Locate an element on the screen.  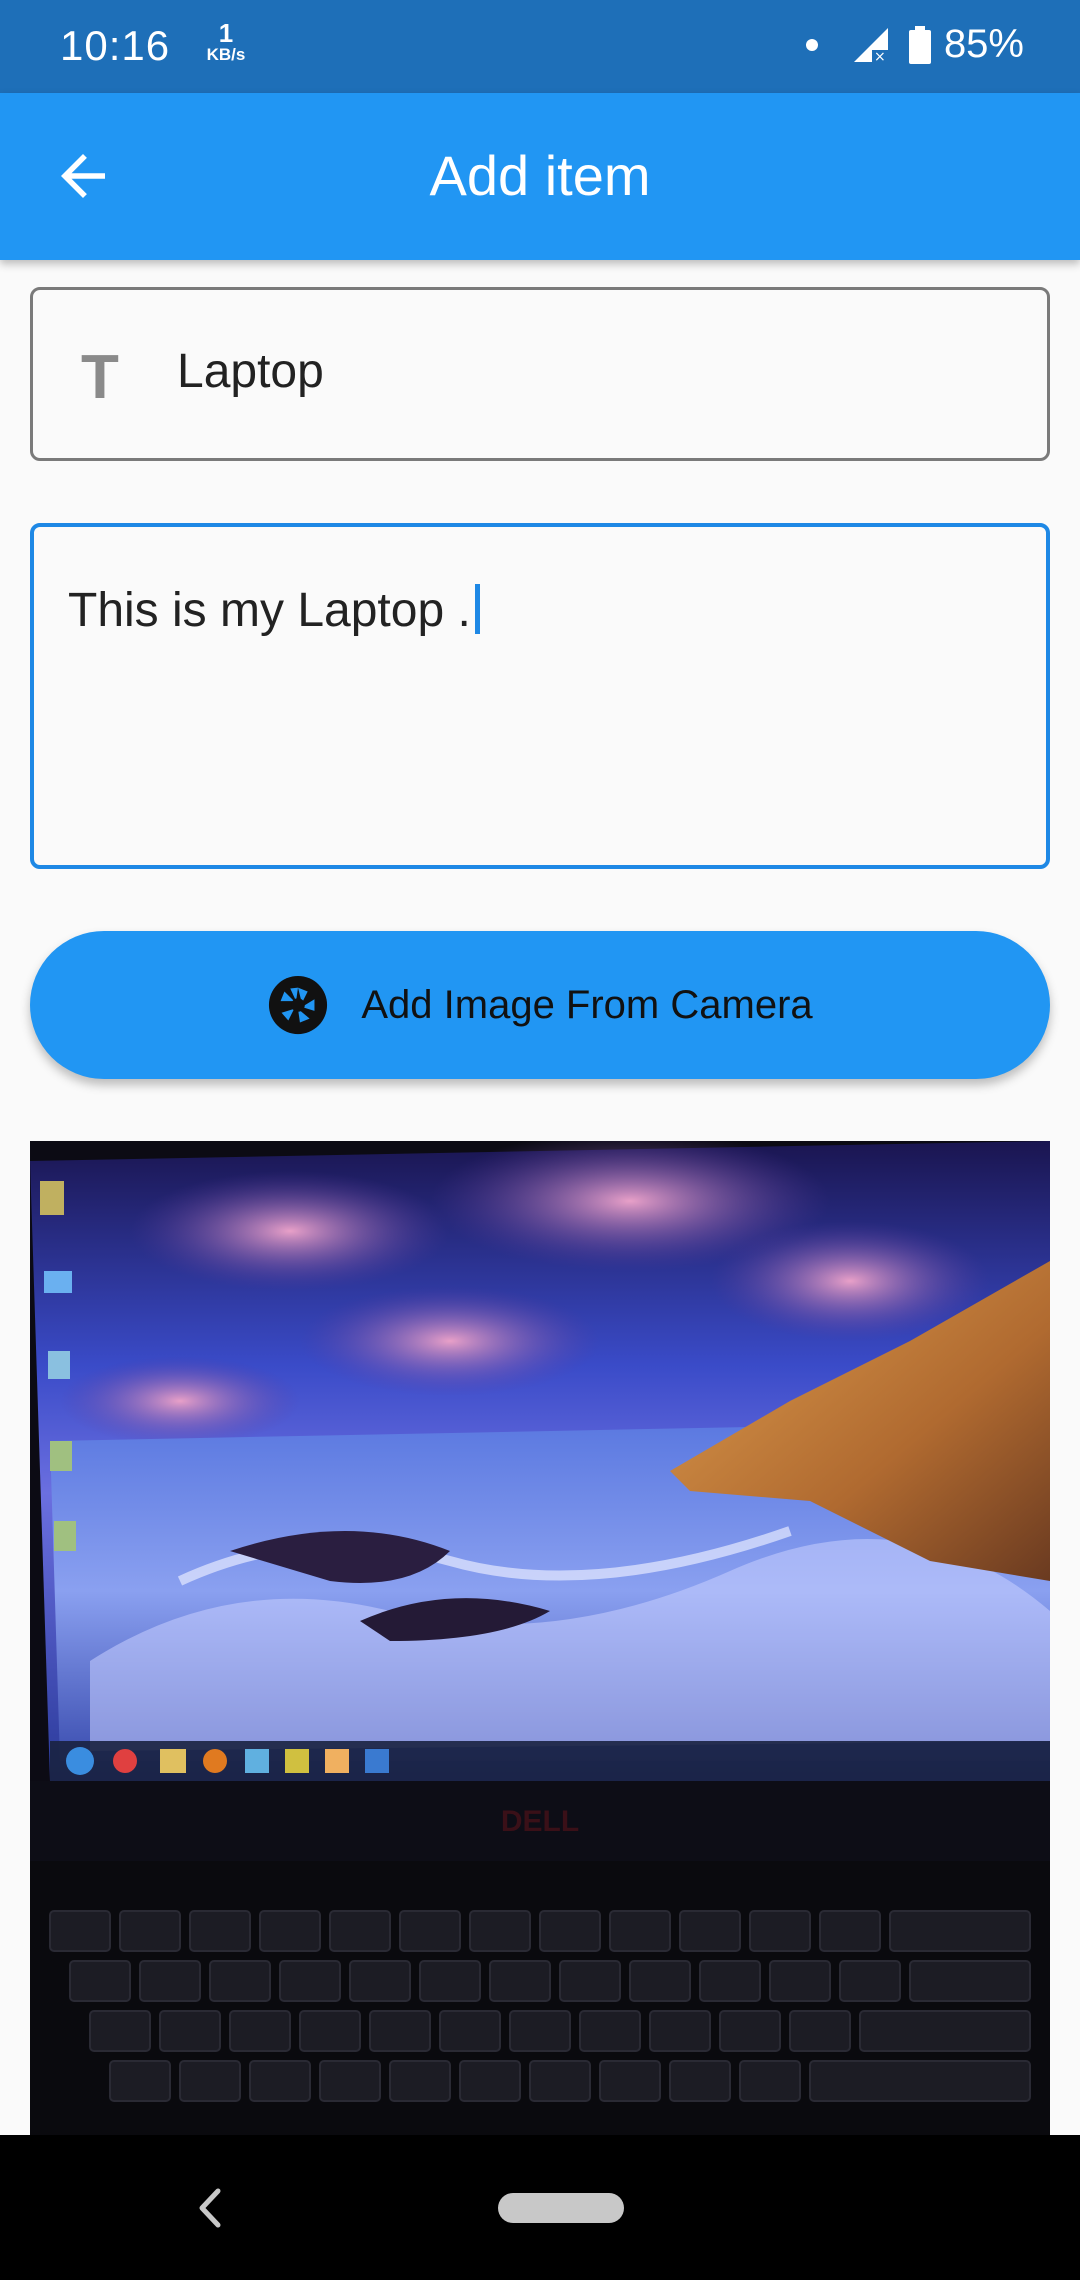
status-time: 10:16 is located at coordinates (115, 45).